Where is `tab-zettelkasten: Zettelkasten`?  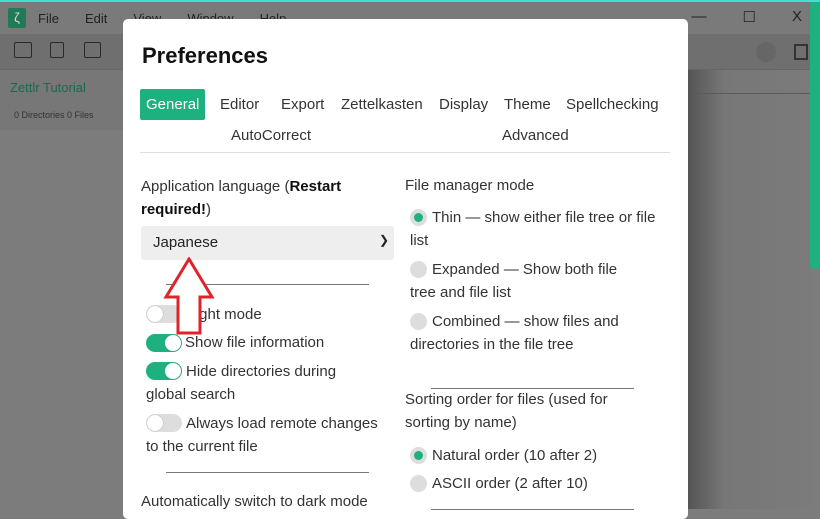
tab-zettelkasten: Zettelkasten is located at coordinates (382, 104).